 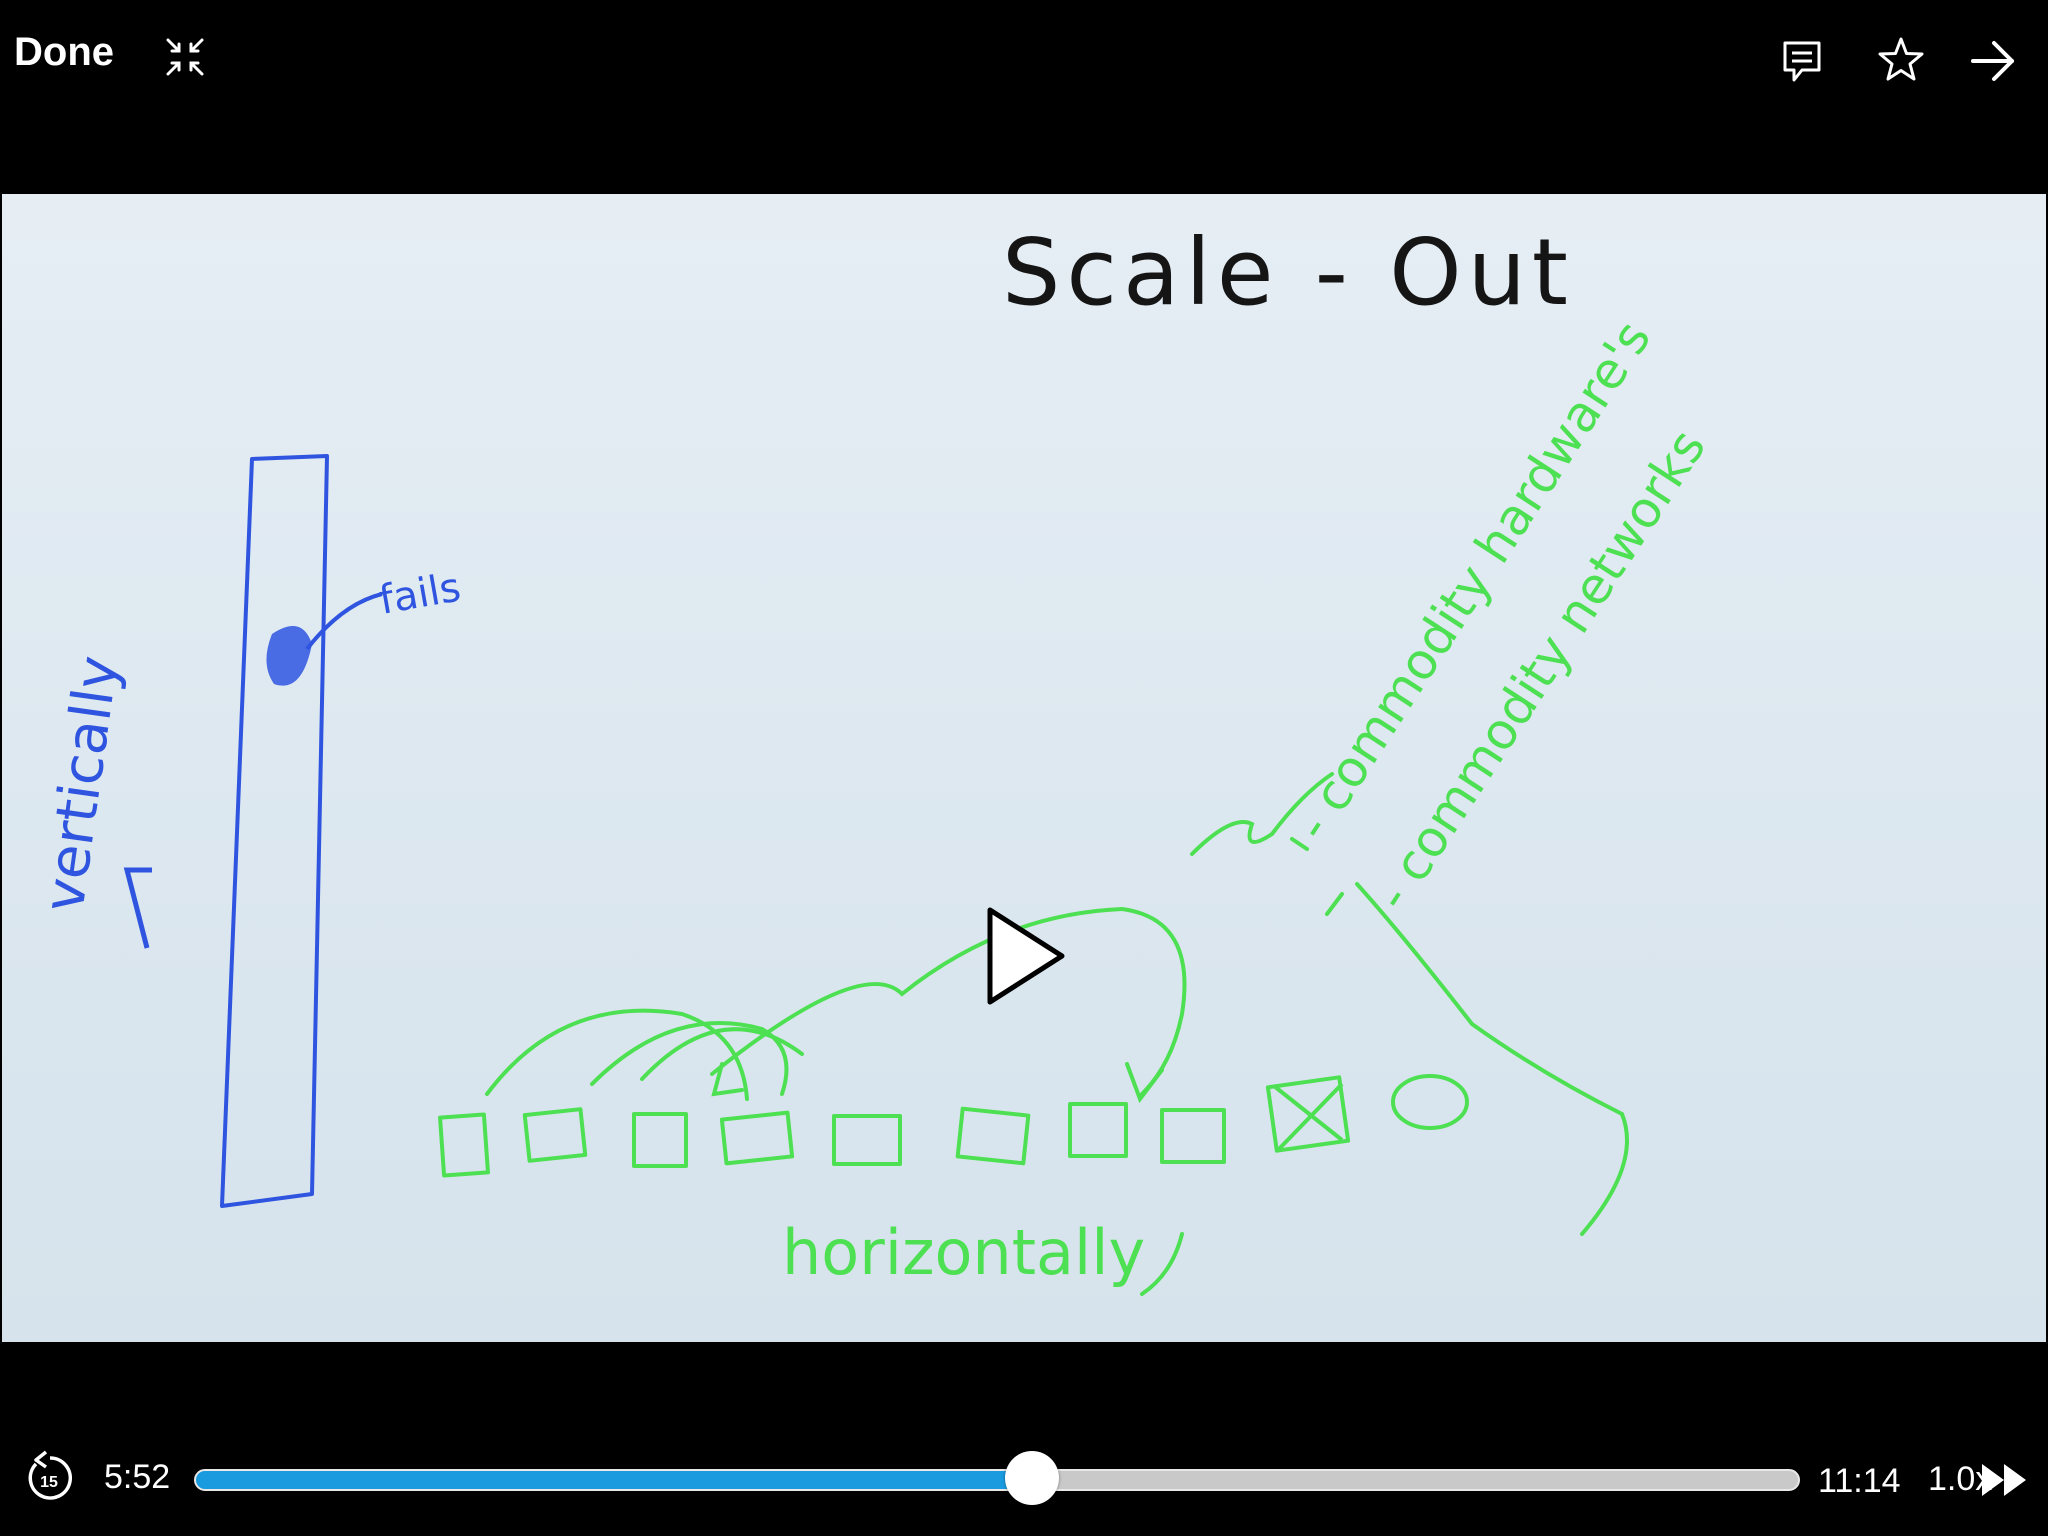 I want to click on play-icon, so click(x=1026, y=956).